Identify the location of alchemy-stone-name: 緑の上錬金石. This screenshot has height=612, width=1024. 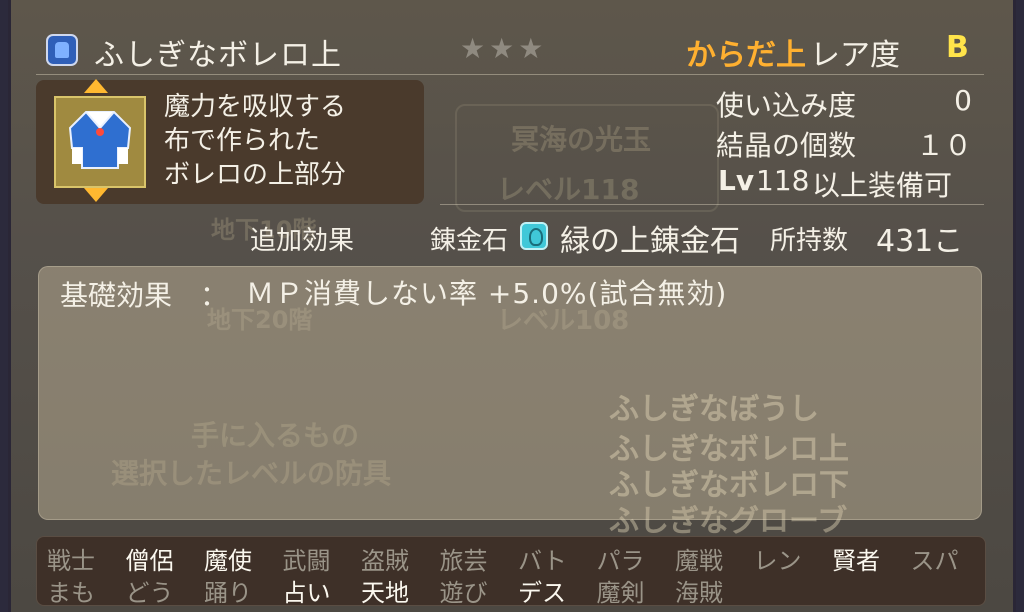
(650, 241).